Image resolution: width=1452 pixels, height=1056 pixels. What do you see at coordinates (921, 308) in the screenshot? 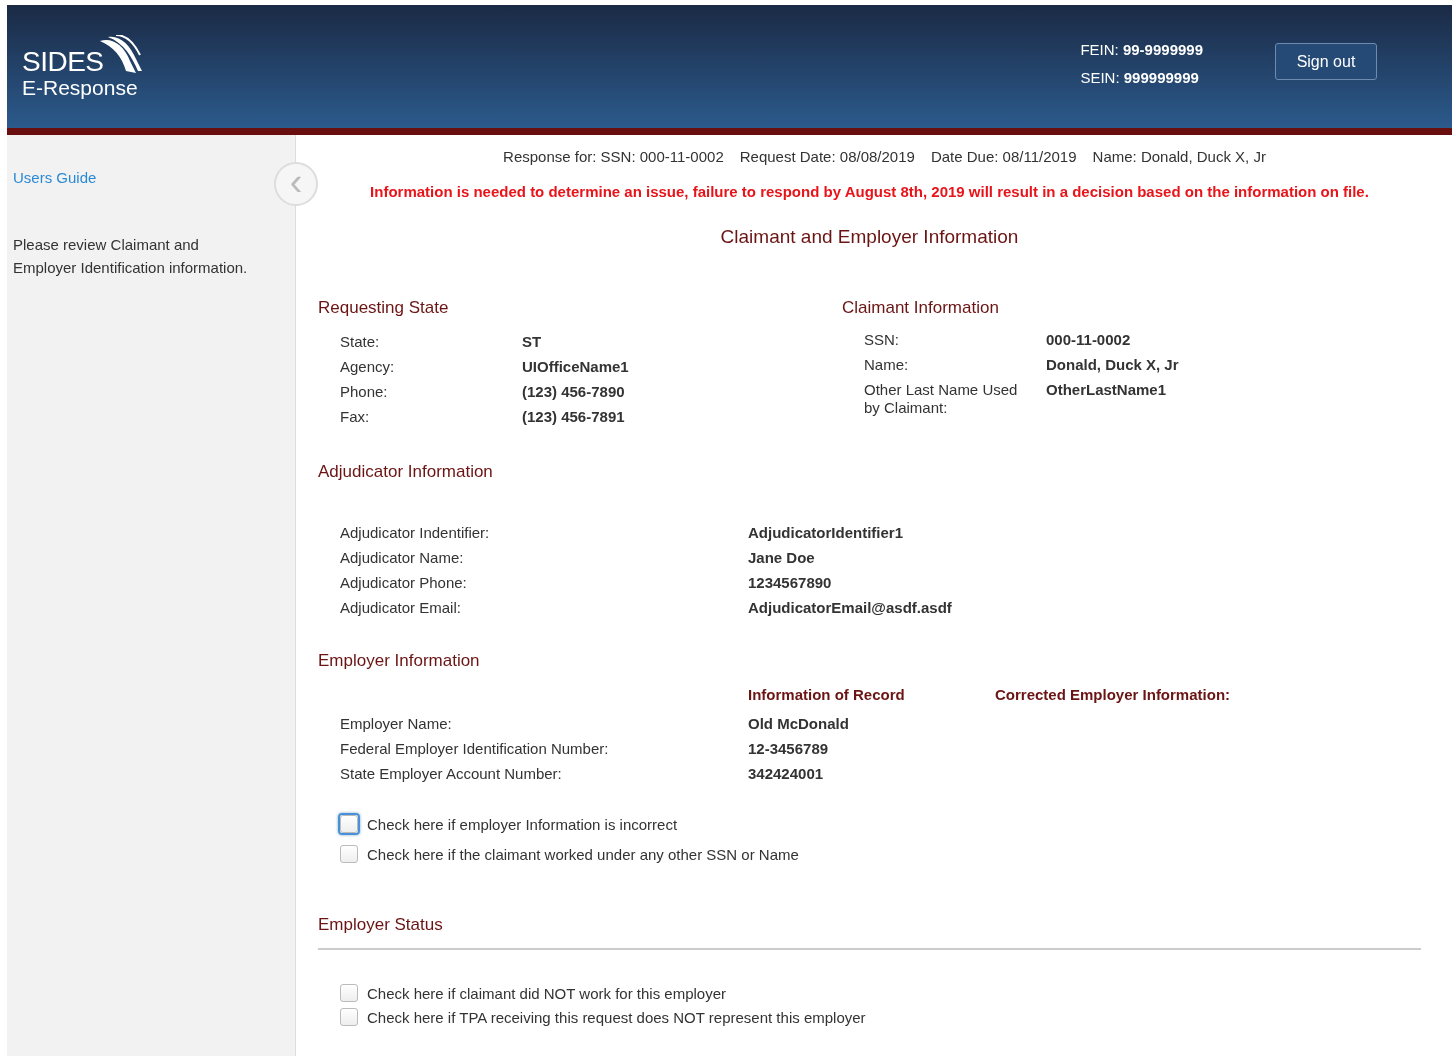
I see `section-heading: Claimant Information` at bounding box center [921, 308].